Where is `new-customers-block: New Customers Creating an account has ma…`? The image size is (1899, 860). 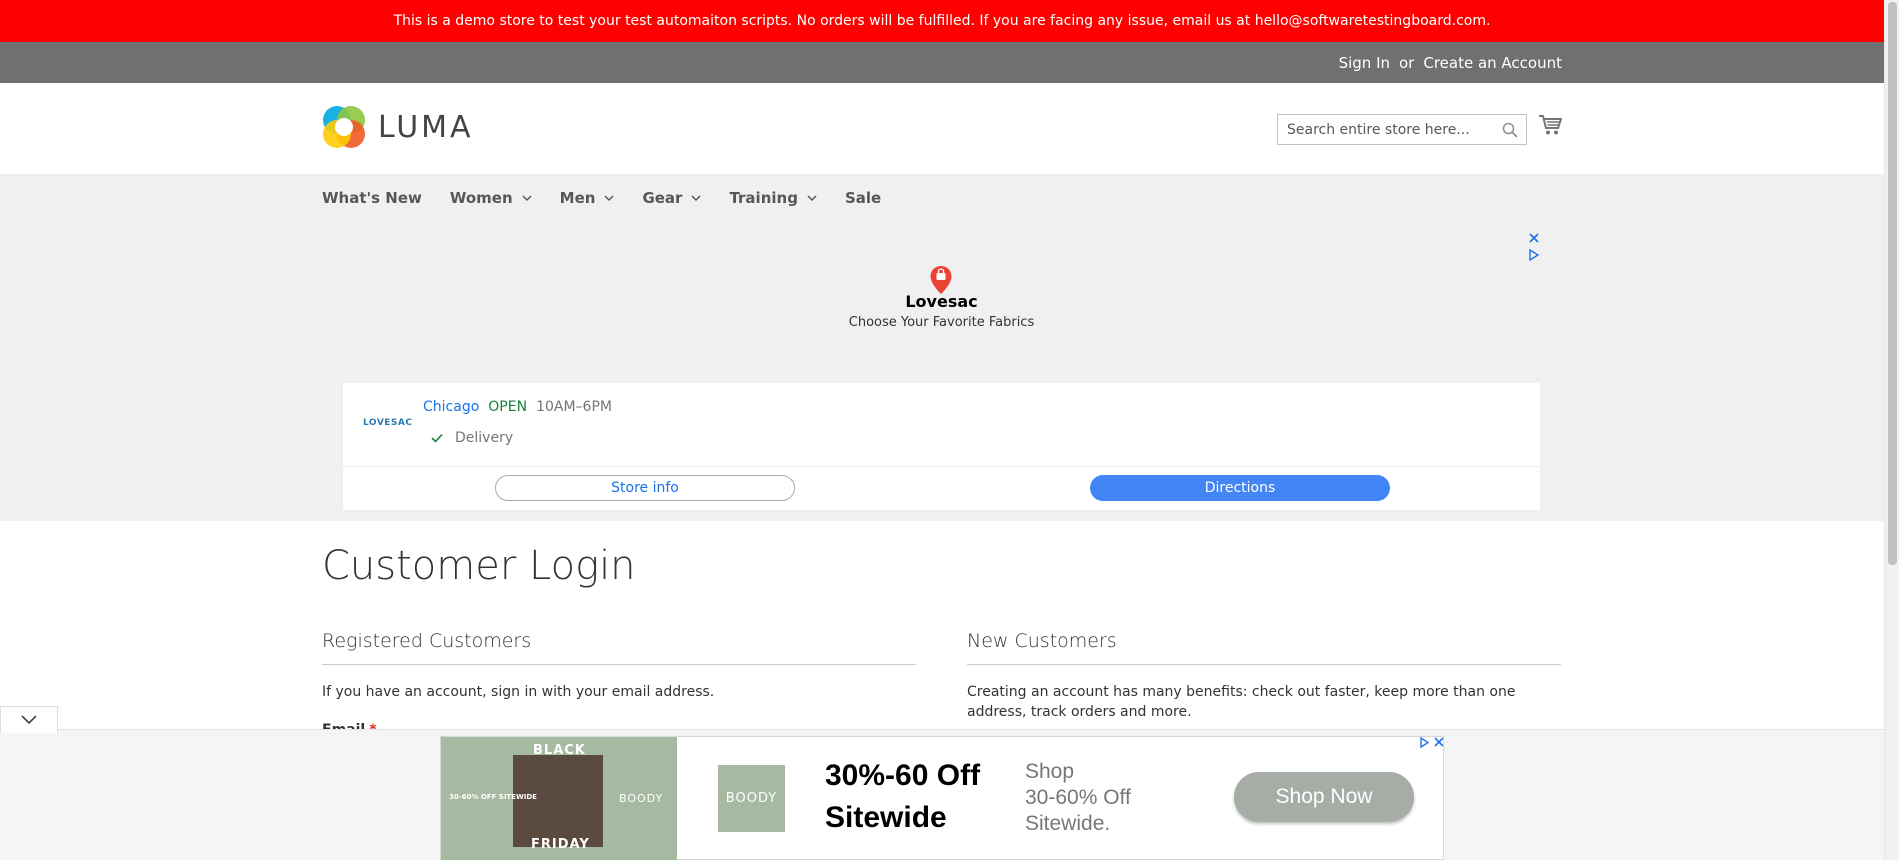
new-customers-block: New Customers Creating an account has ma… is located at coordinates (1264, 676).